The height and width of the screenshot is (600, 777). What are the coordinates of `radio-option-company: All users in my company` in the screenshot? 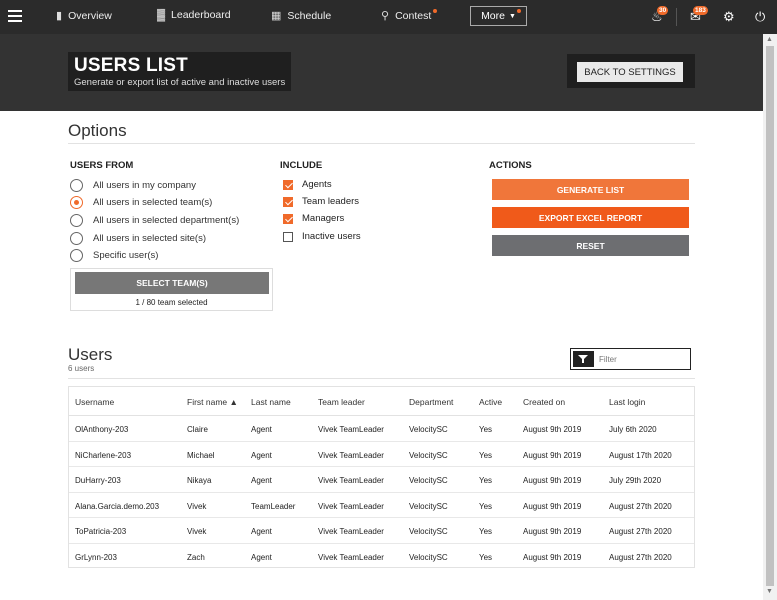 It's located at (133, 185).